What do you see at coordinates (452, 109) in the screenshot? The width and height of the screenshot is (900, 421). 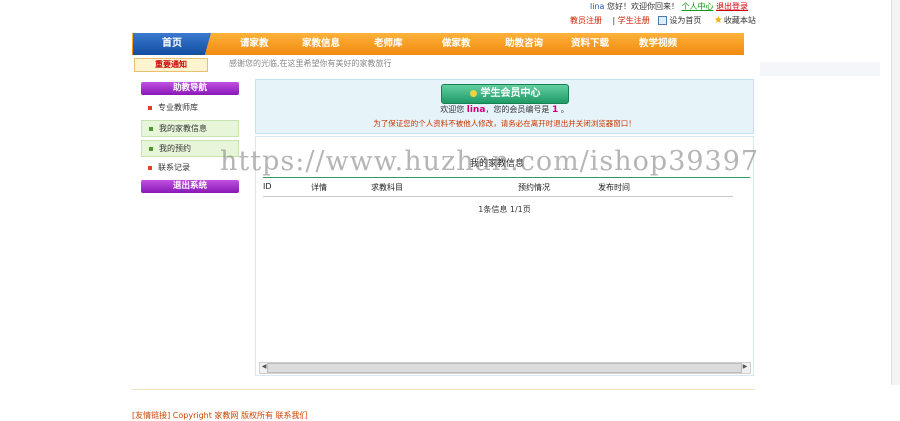 I see `welcome-prefix: 欢迎您` at bounding box center [452, 109].